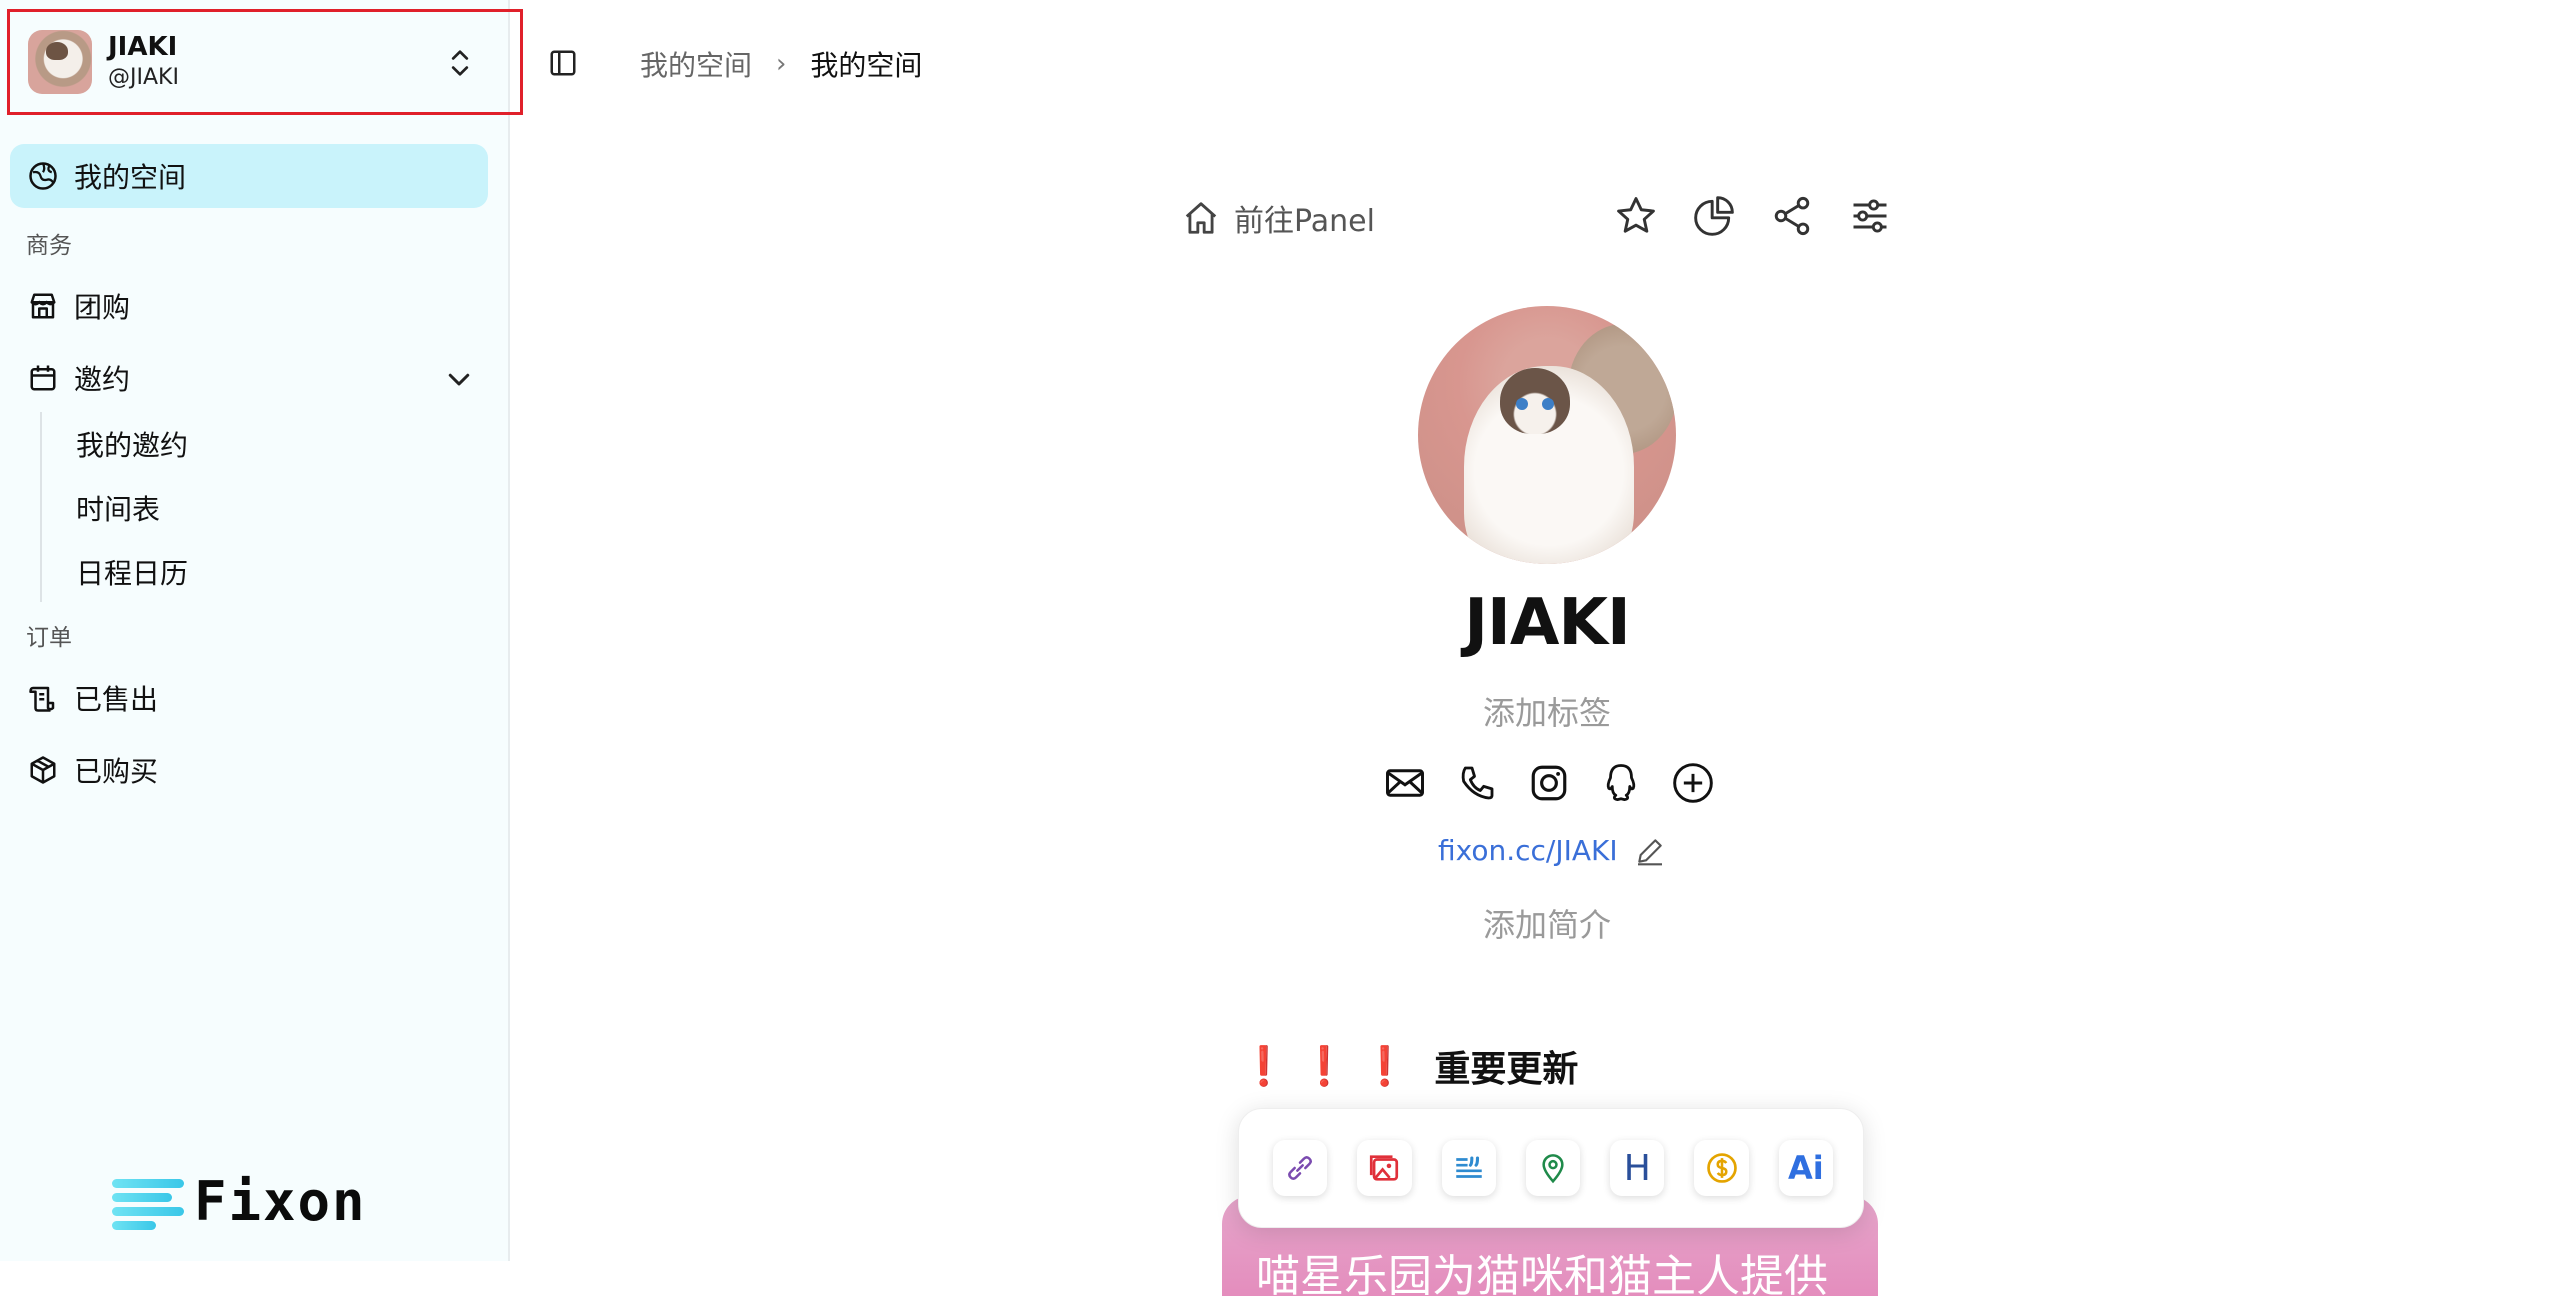 This screenshot has width=2554, height=1296. I want to click on account-name: JIAKI, so click(143, 47).